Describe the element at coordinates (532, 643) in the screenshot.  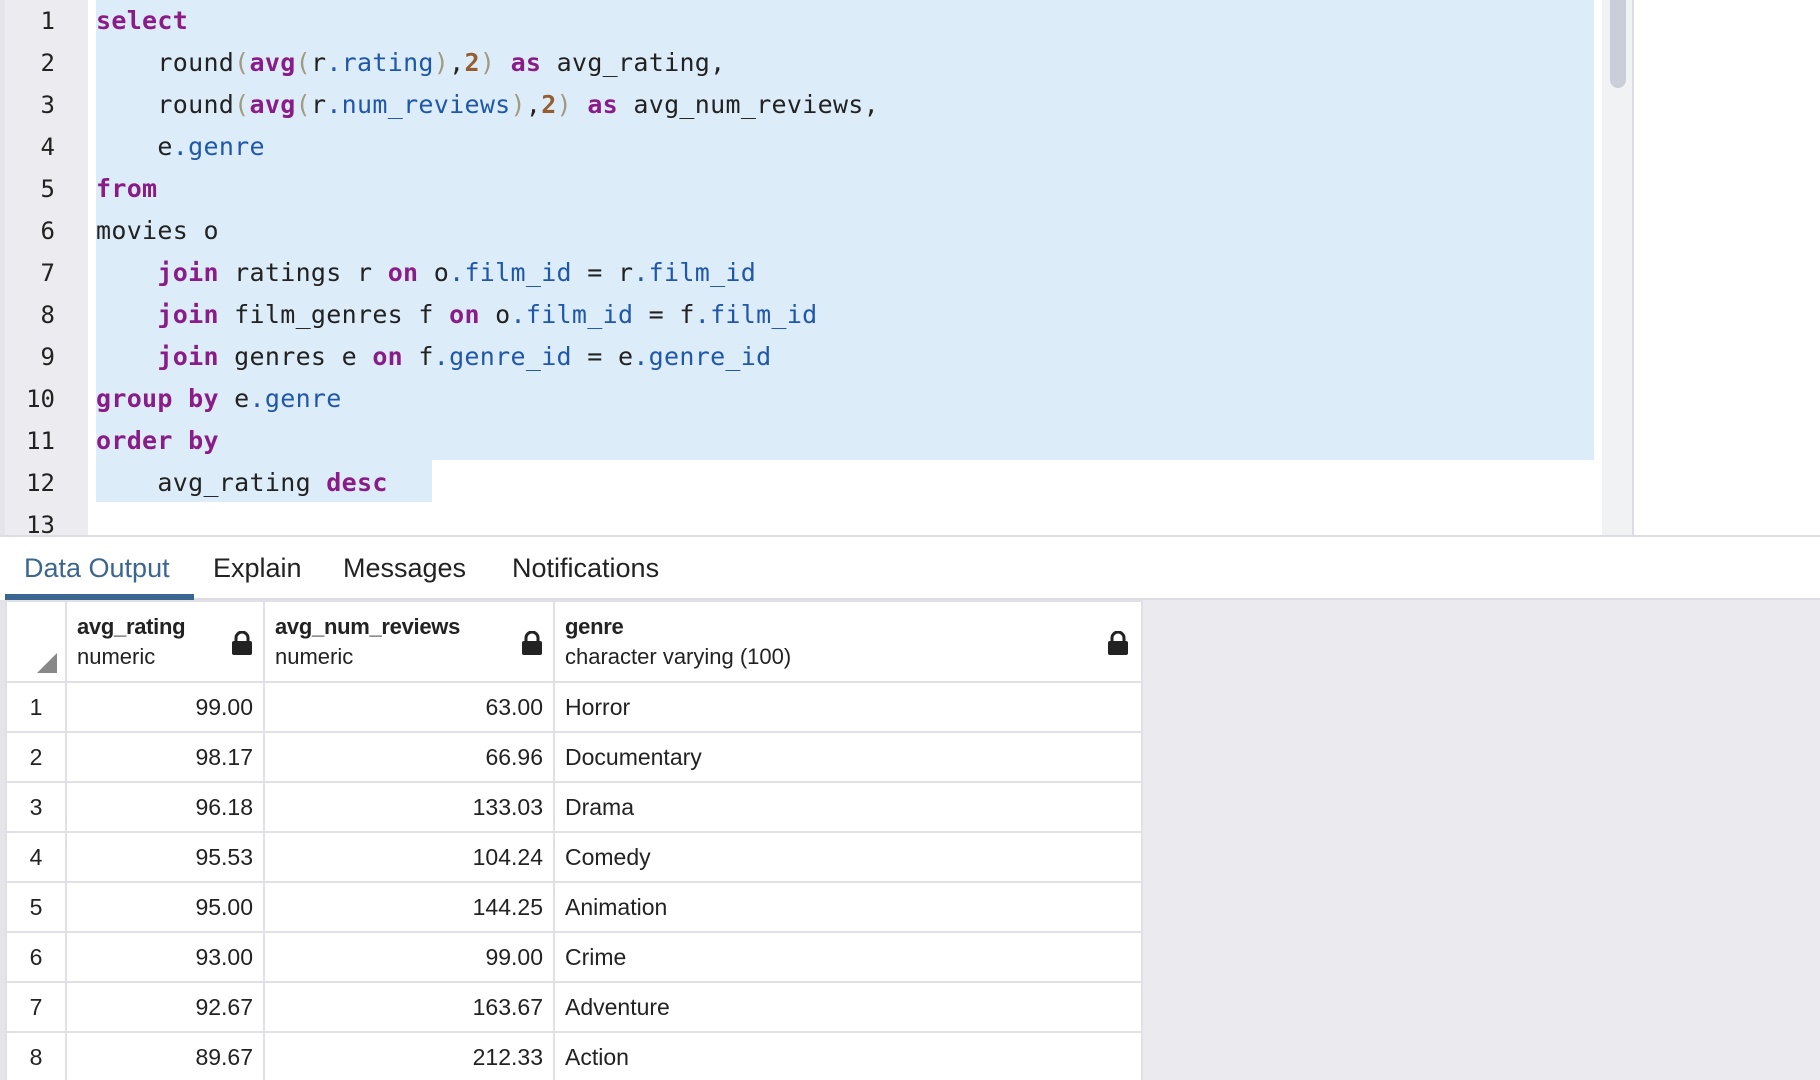
I see `lock-icon` at that location.